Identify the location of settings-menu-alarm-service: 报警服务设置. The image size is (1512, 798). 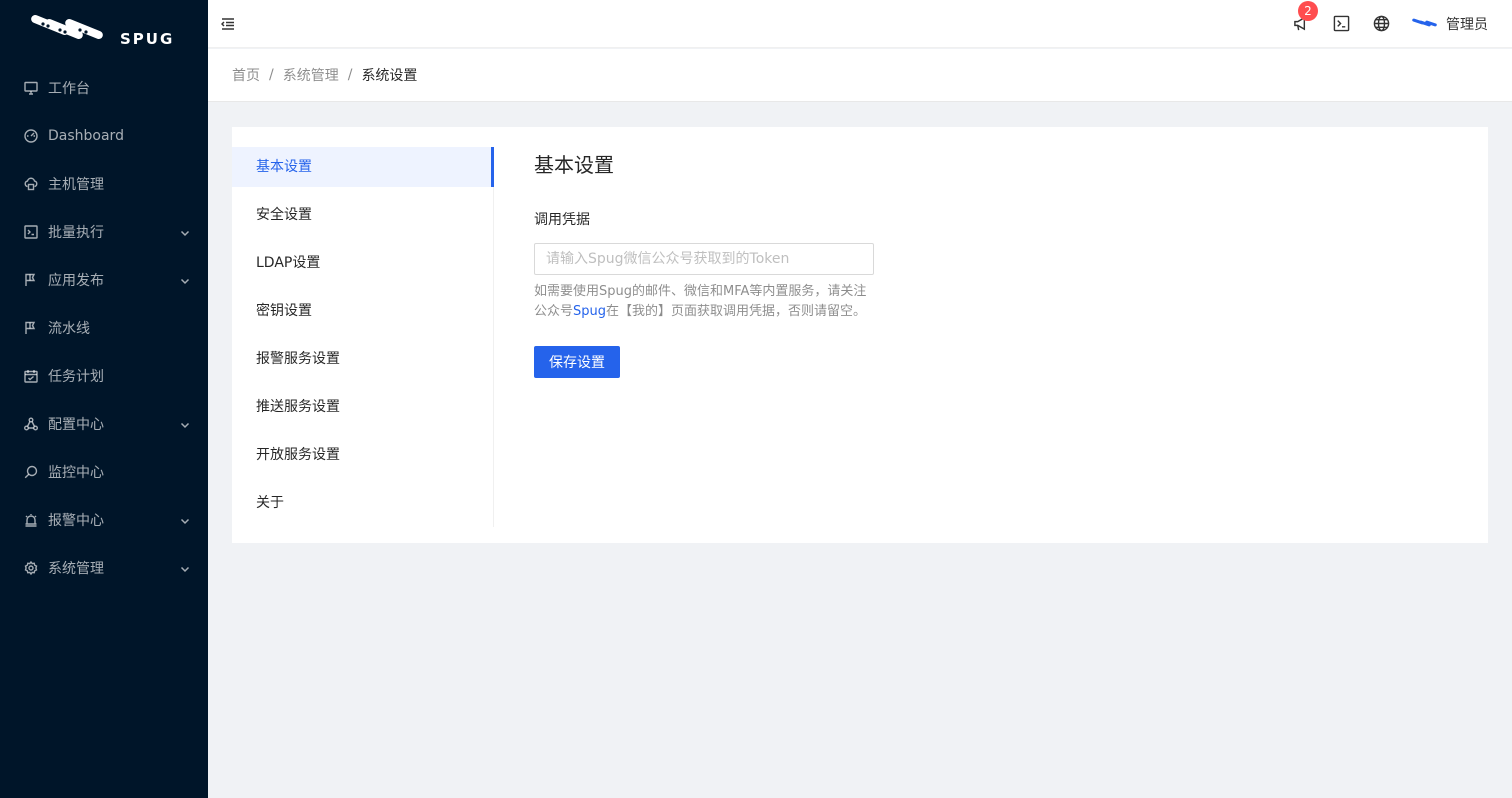
(362, 359).